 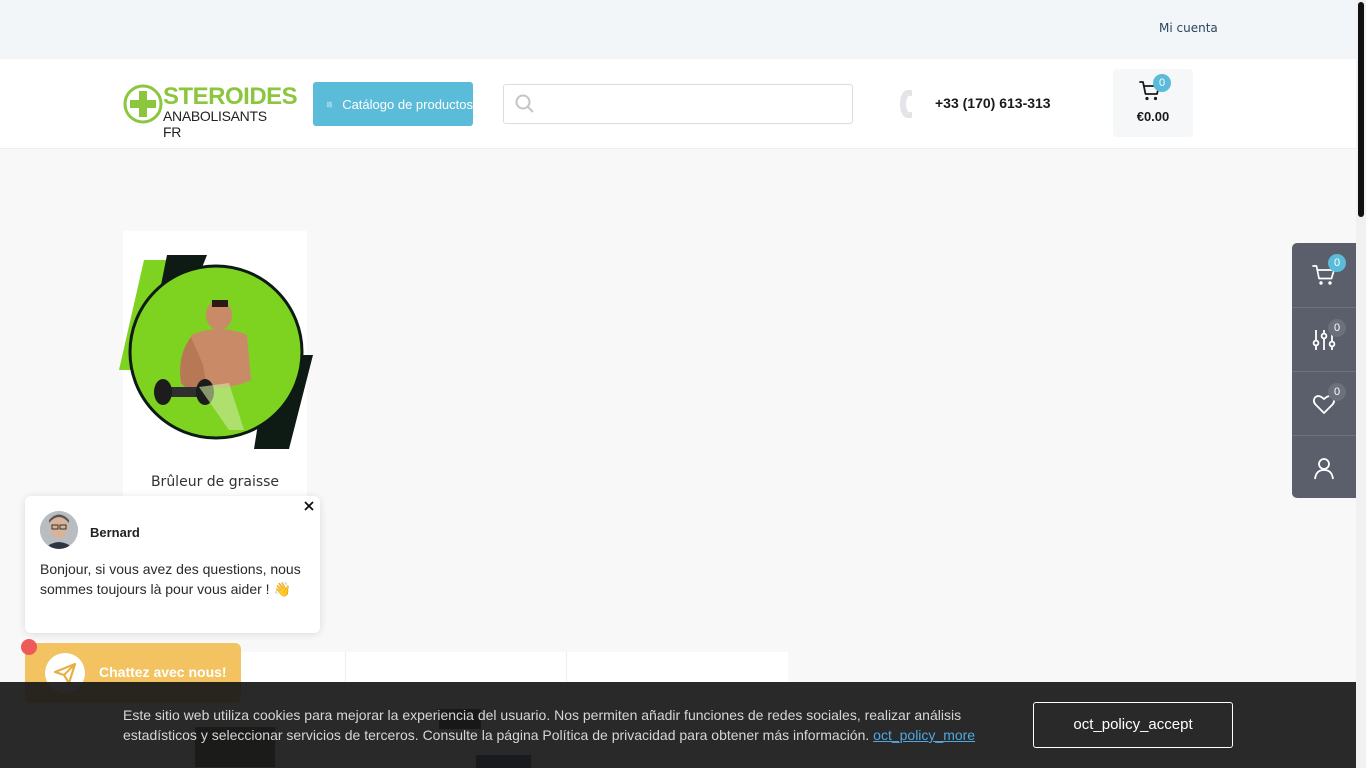 What do you see at coordinates (143, 104) in the screenshot?
I see `plus-cross-icon` at bounding box center [143, 104].